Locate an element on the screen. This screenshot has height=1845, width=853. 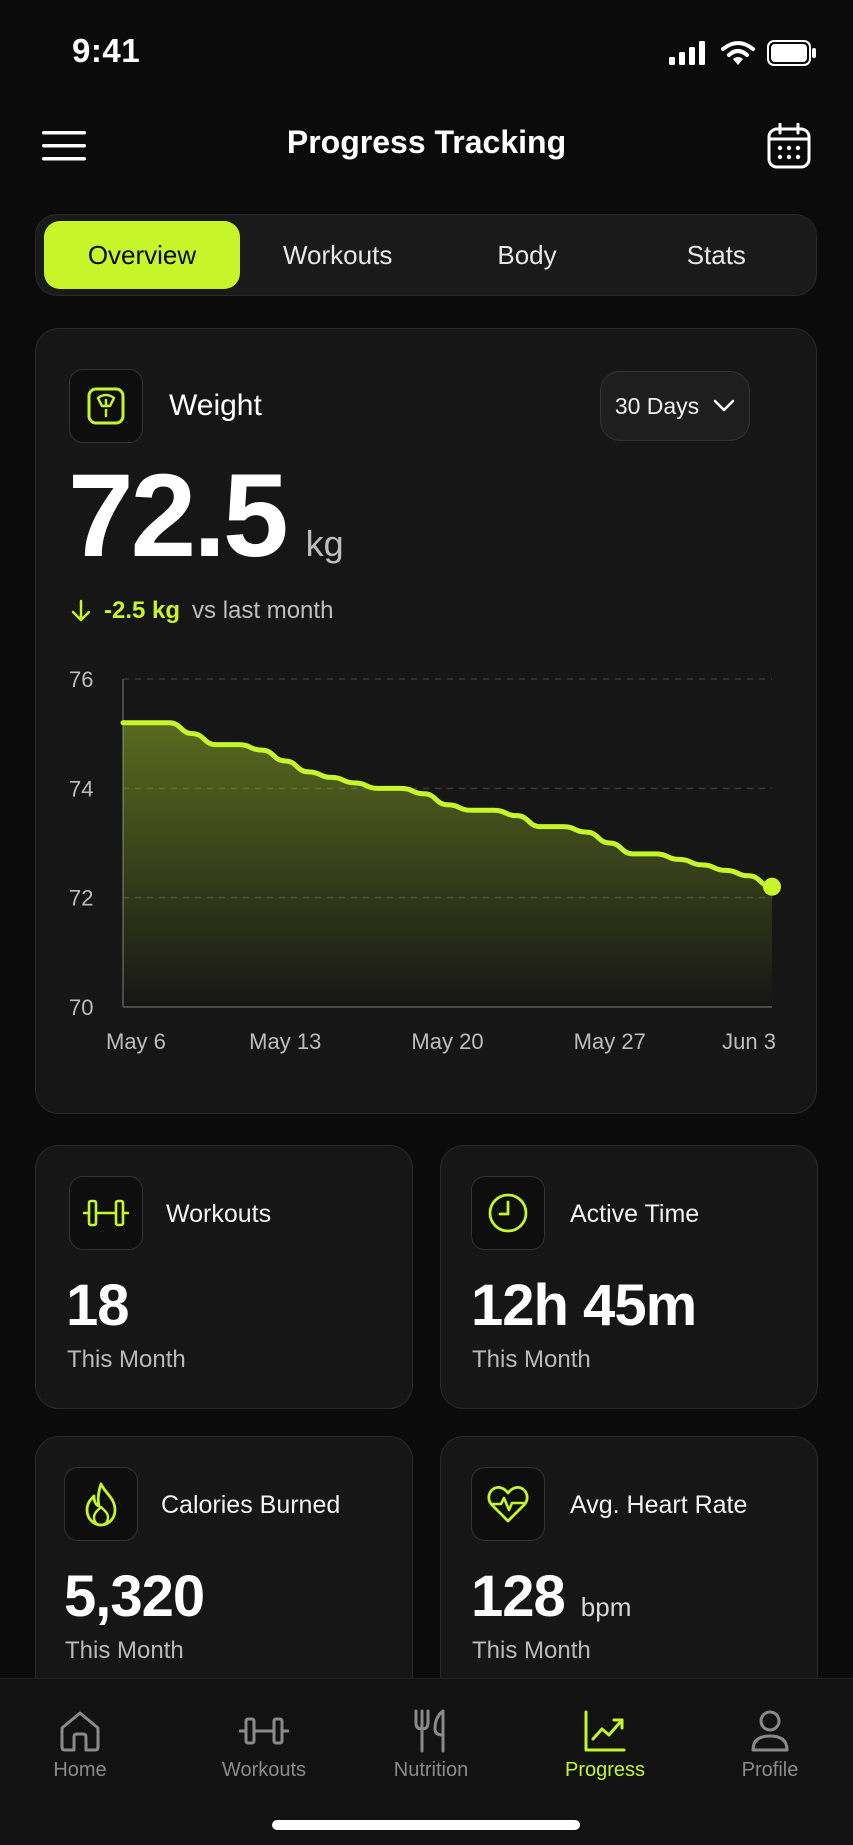
status-icons is located at coordinates (743, 53).